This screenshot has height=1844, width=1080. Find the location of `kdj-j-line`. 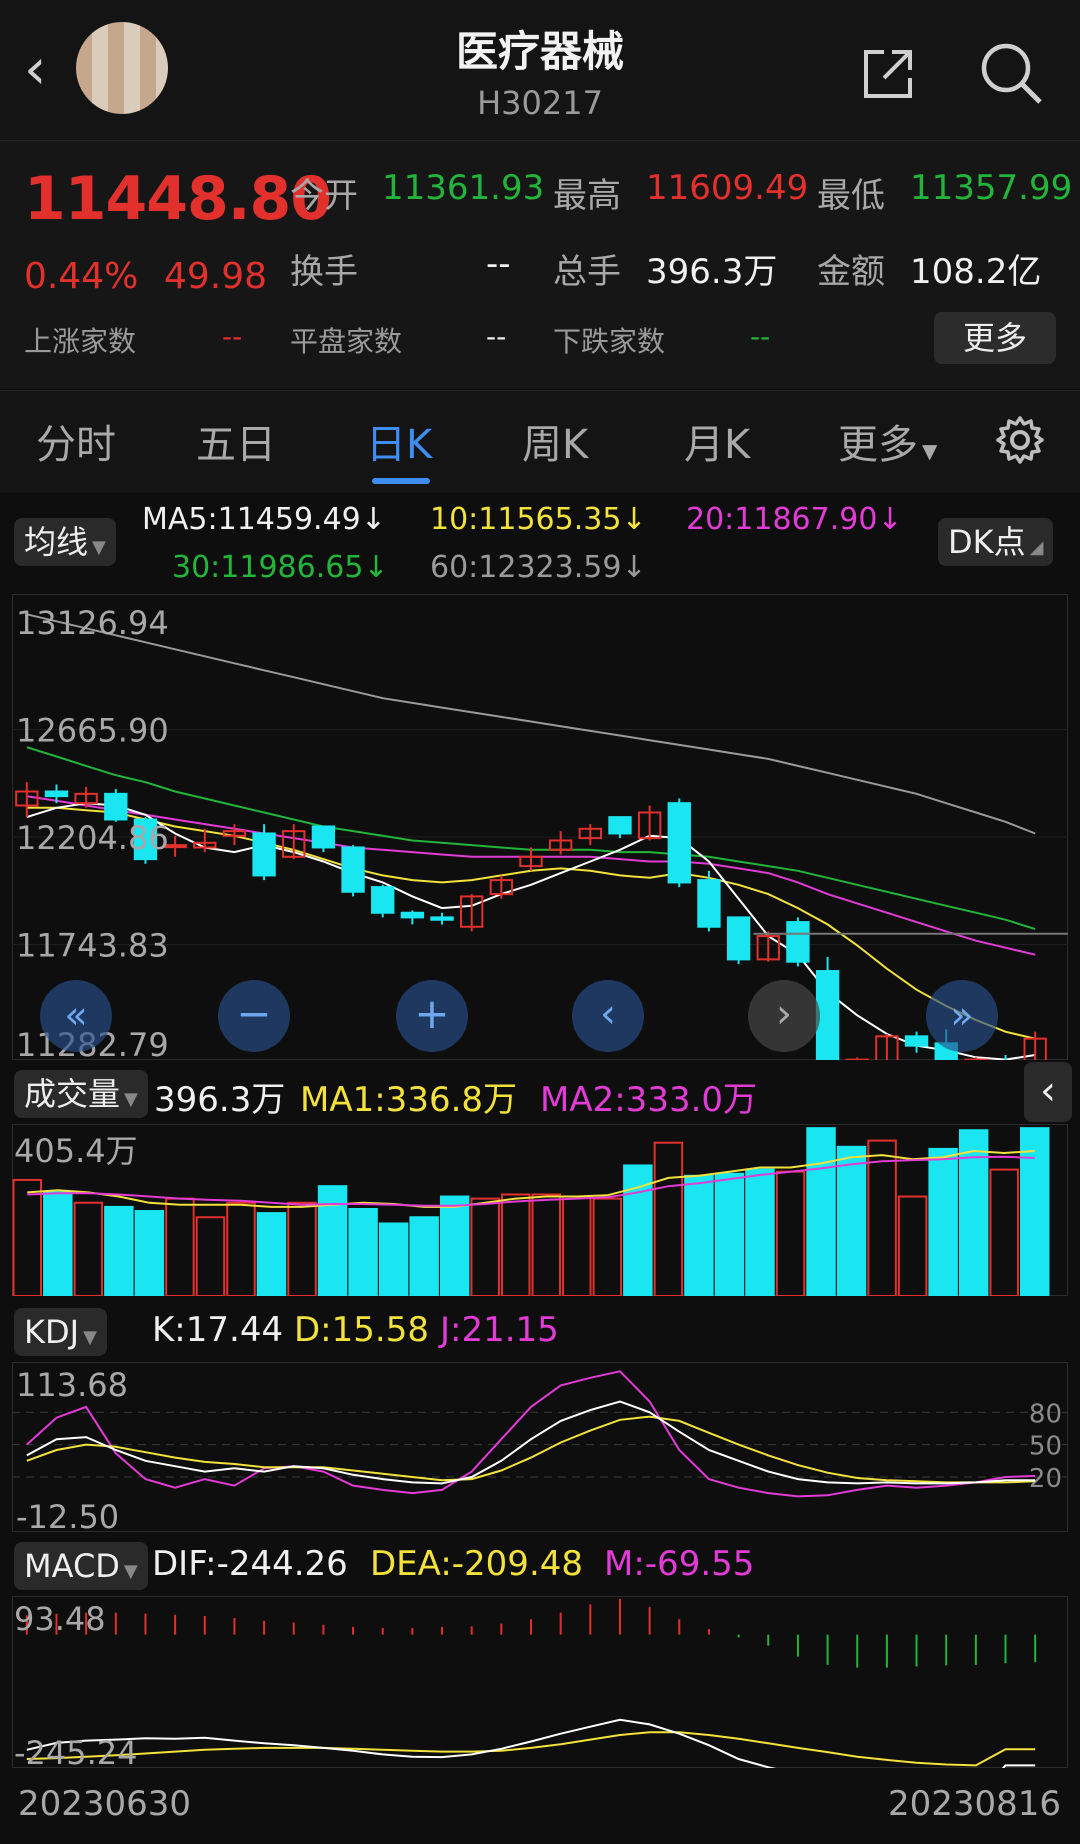

kdj-j-line is located at coordinates (531, 1434).